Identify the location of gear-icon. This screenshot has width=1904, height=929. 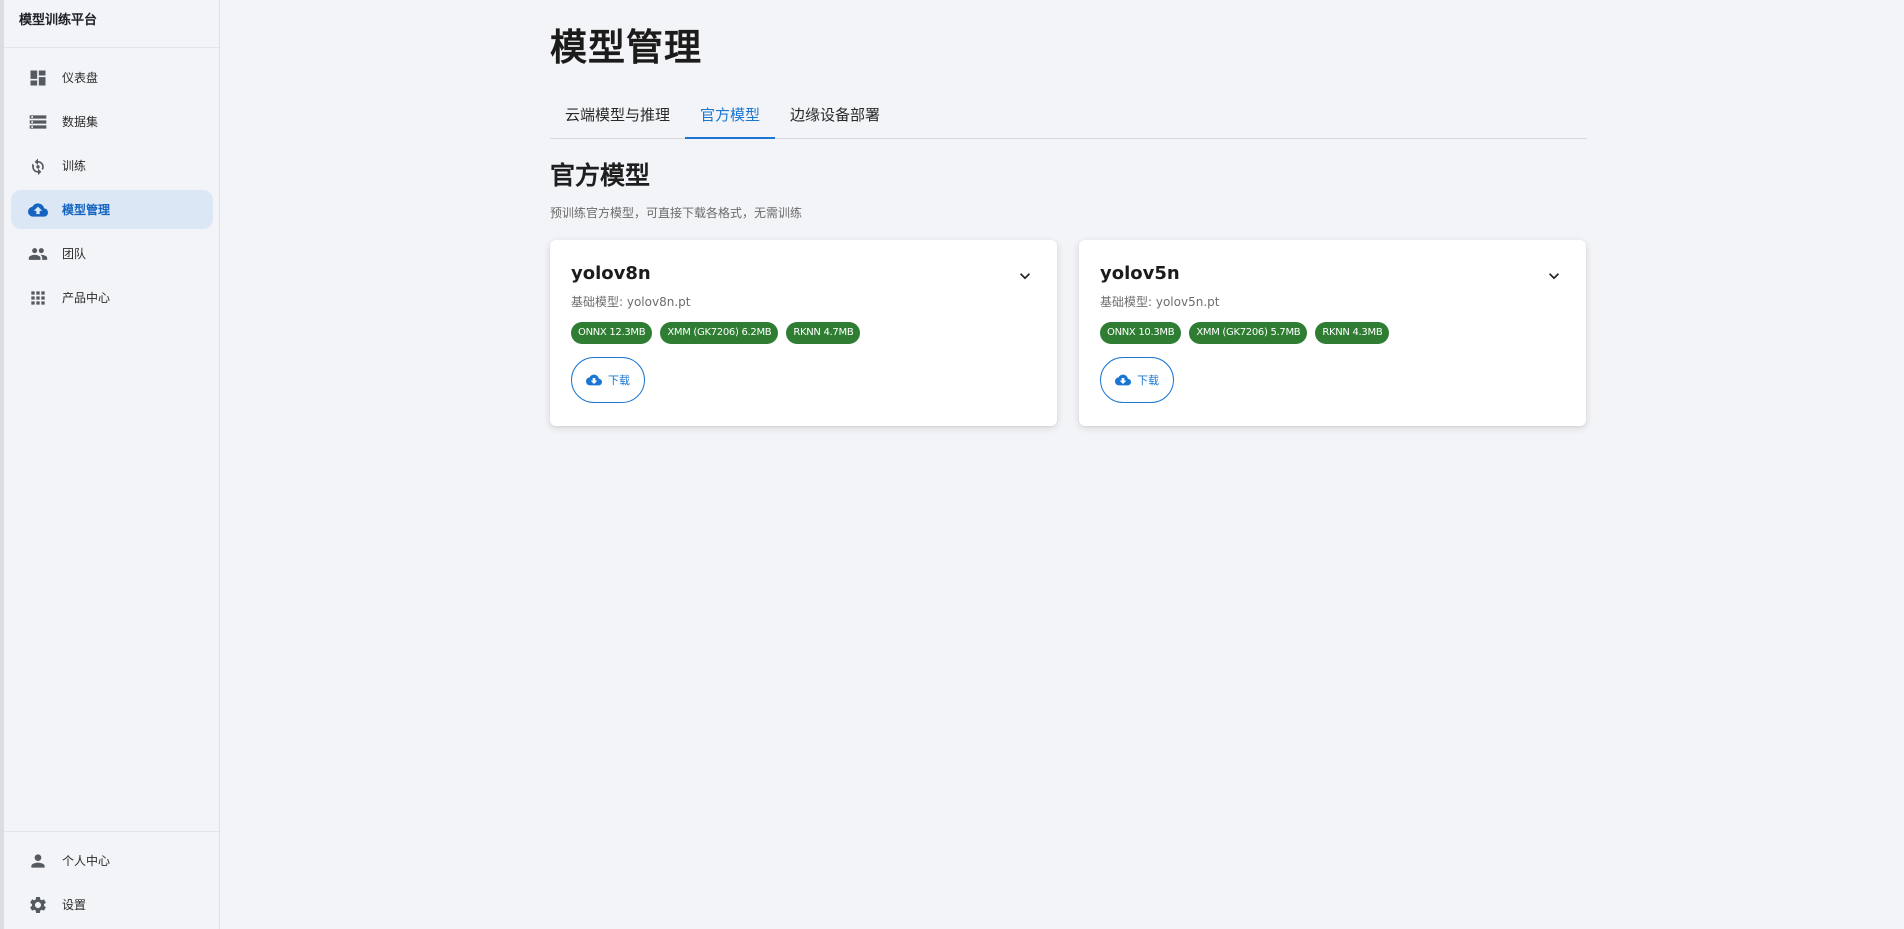
(38, 905).